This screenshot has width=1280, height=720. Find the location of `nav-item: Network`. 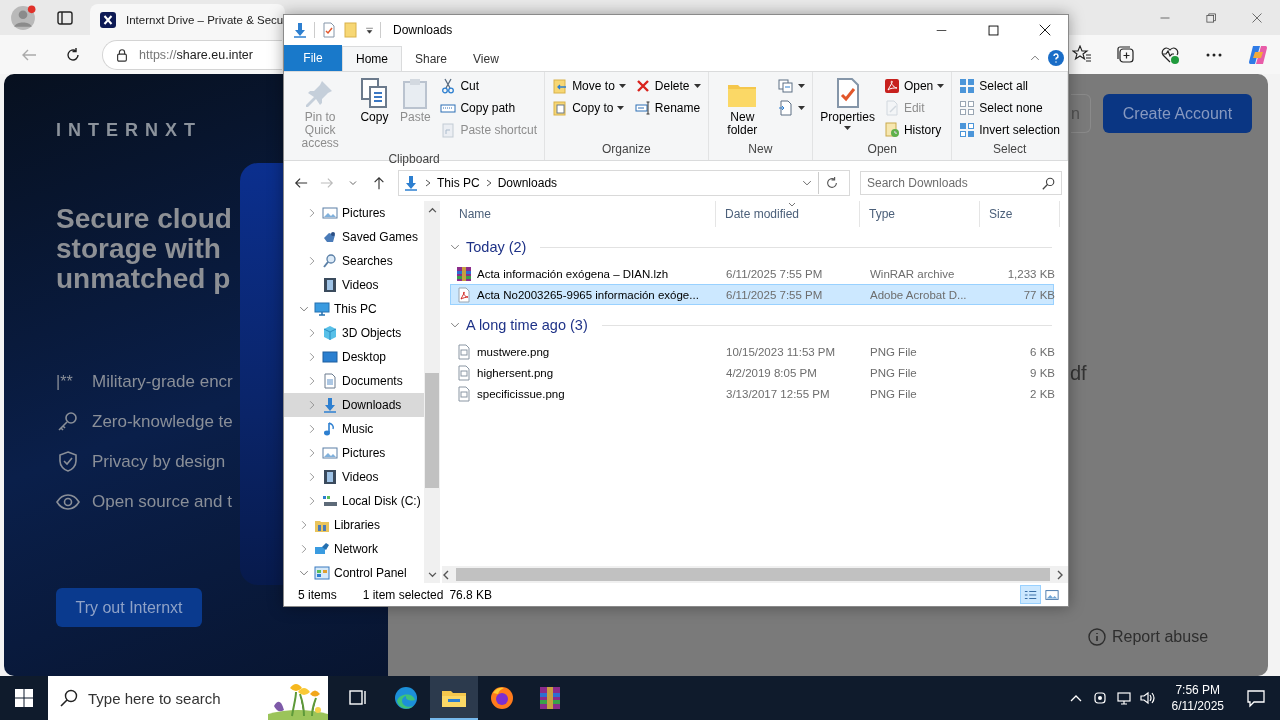

nav-item: Network is located at coordinates (354, 549).